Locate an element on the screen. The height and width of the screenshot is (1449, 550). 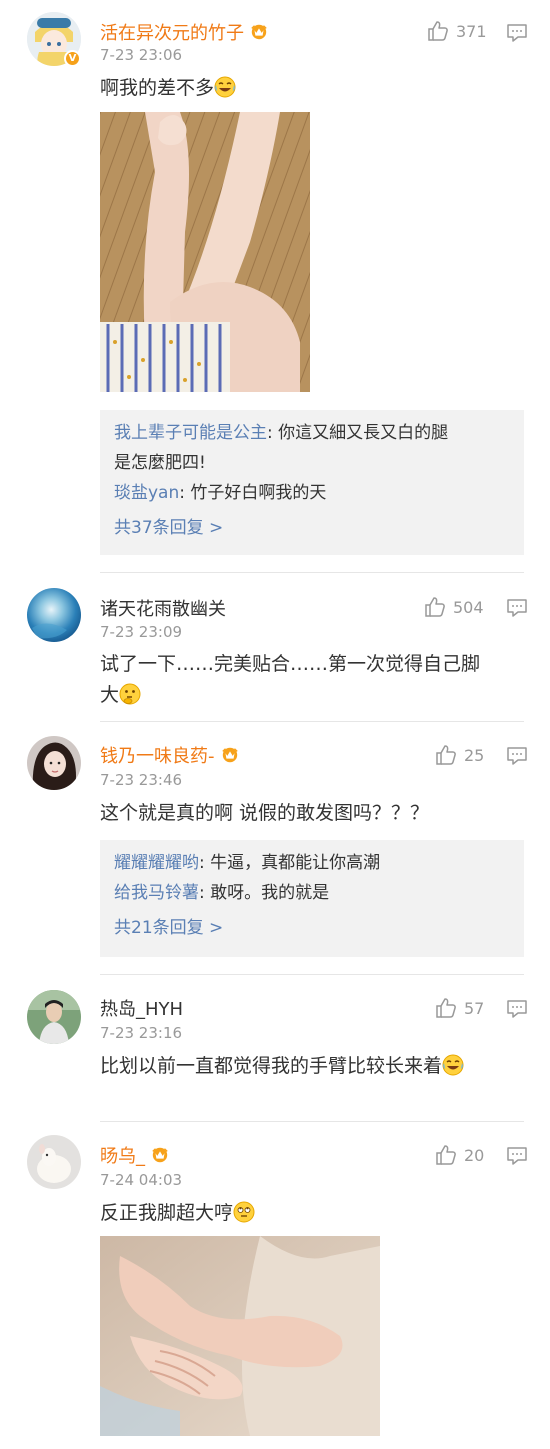
reply-line: 我上辈子可能是公主: 你這又細又長又白的腿 is located at coordinates (281, 433).